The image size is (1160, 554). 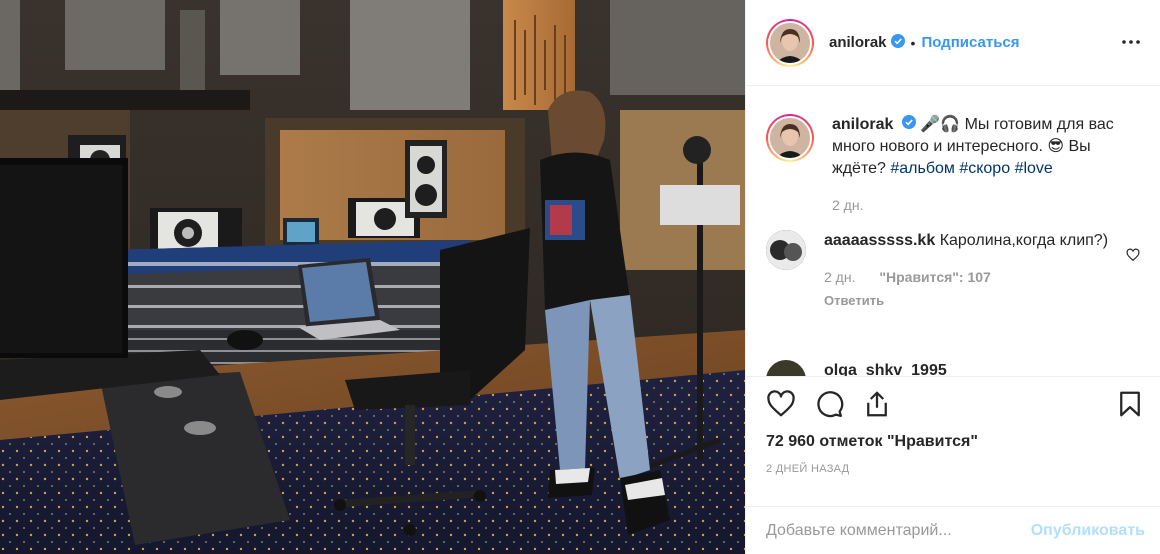 I want to click on post-header: anilorak • Подписаться, so click(x=953, y=43).